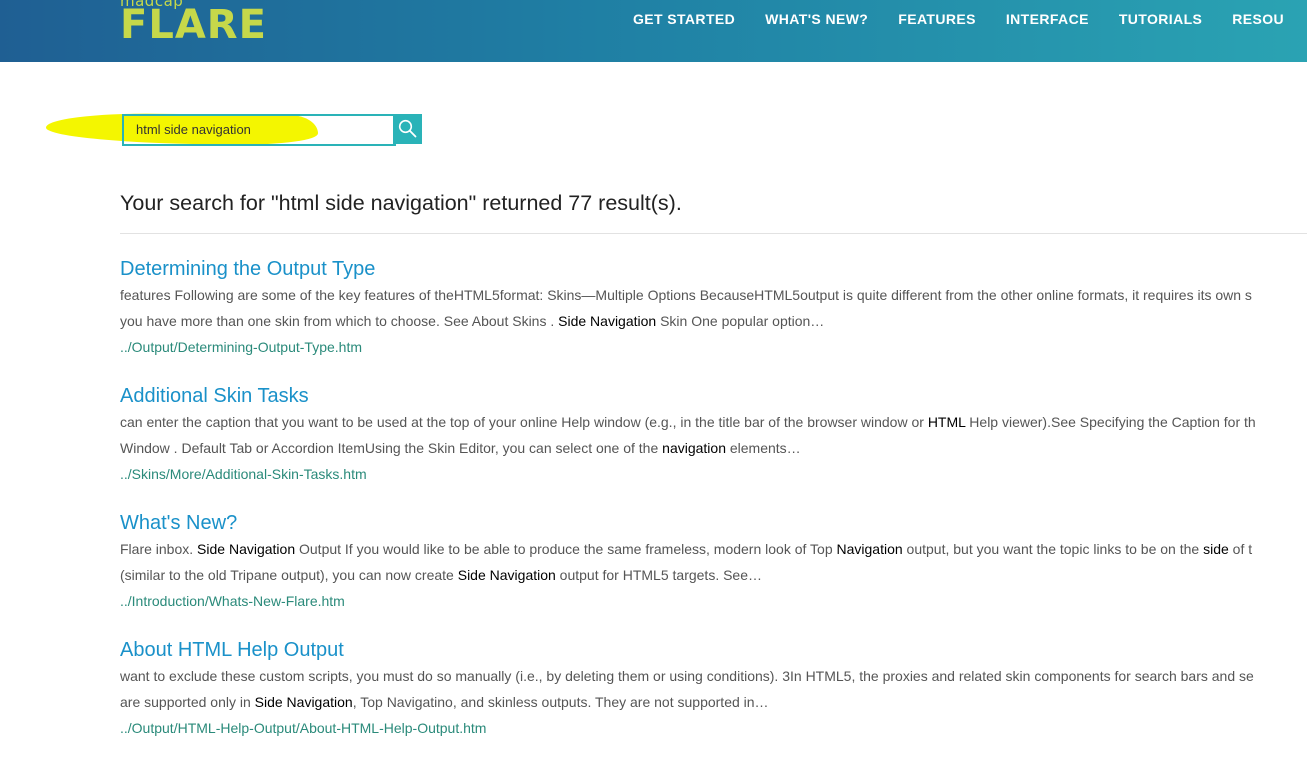  Describe the element at coordinates (1047, 19) in the screenshot. I see `nav-item-interface: INTERFACE` at that location.